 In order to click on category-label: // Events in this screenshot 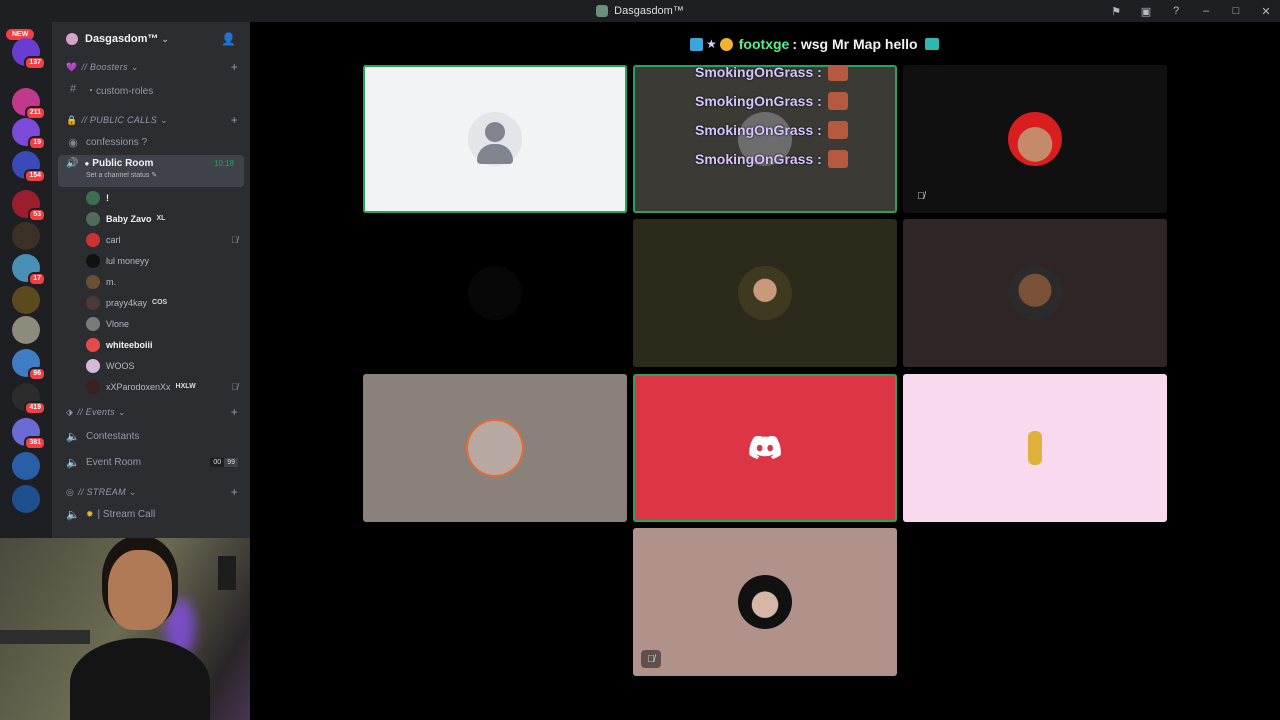, I will do `click(96, 412)`.